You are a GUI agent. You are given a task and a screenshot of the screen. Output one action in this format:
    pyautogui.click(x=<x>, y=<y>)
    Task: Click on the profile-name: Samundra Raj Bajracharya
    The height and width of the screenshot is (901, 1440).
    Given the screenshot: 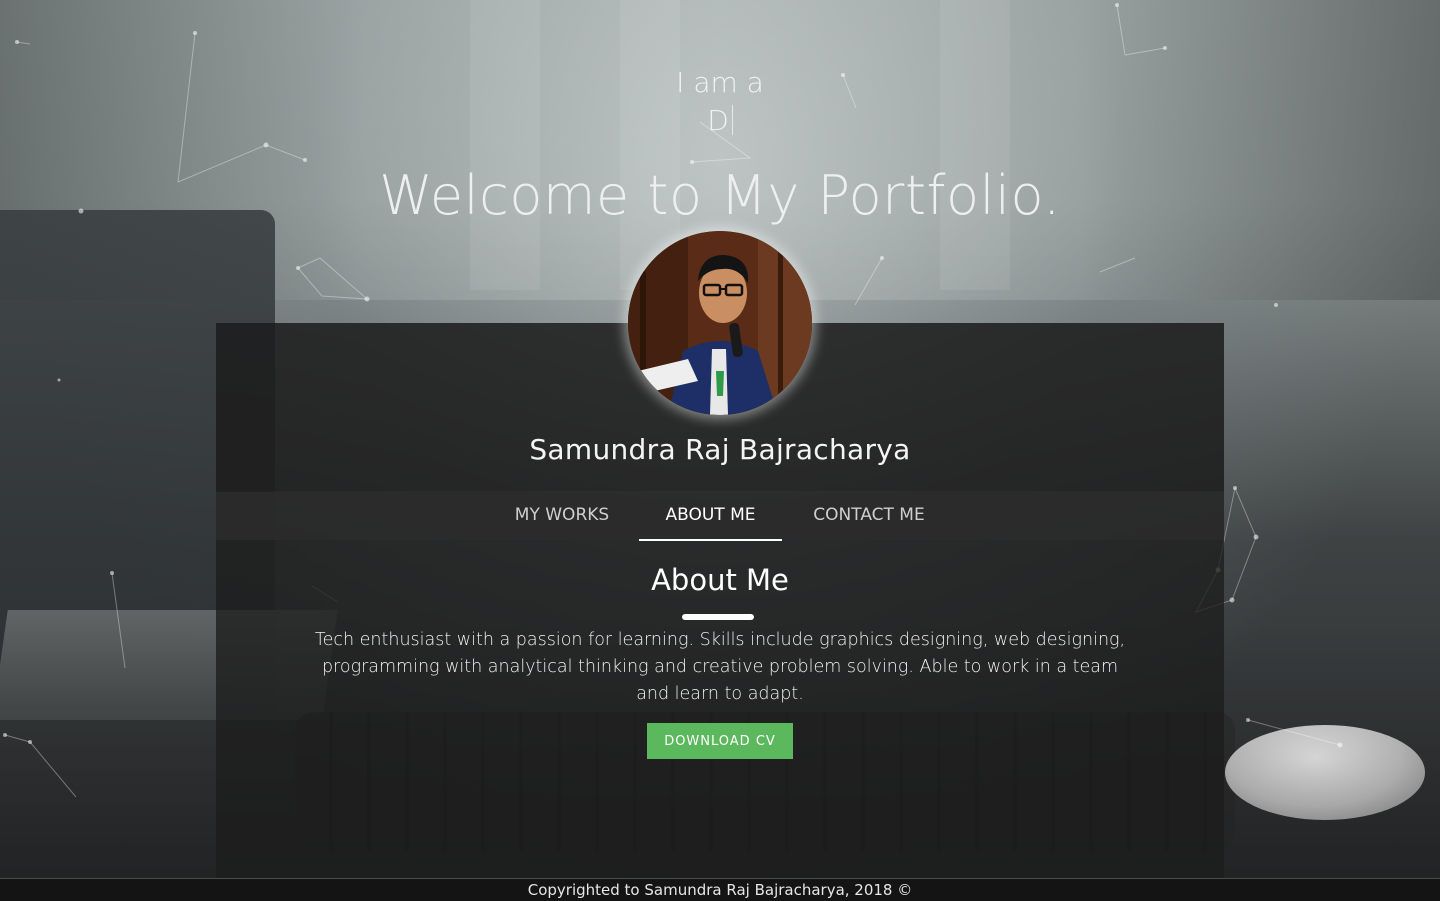 What is the action you would take?
    pyautogui.click(x=720, y=449)
    